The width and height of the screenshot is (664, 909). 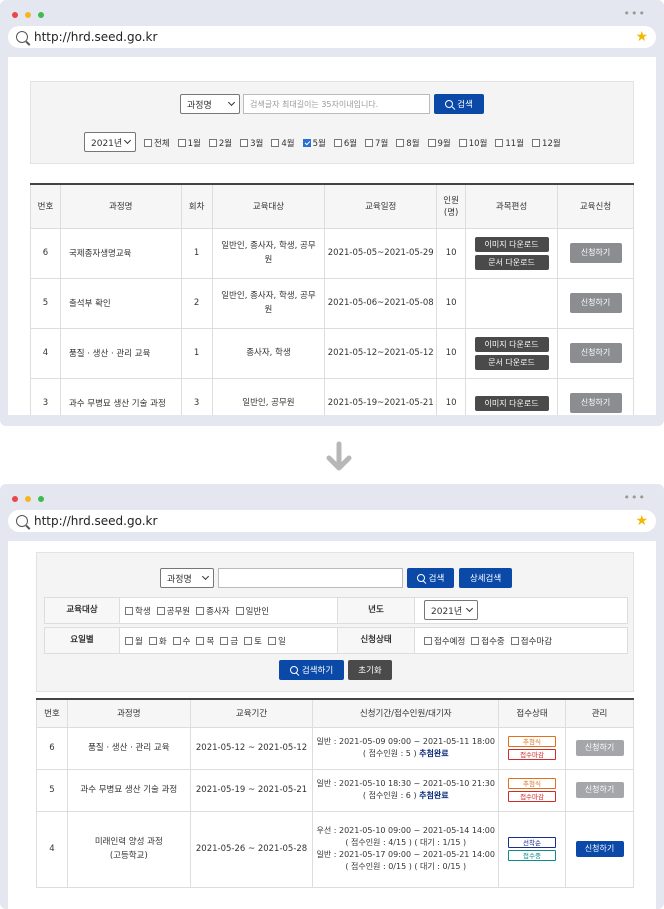 I want to click on weekday-checkbox-2: 수, so click(x=181, y=641).